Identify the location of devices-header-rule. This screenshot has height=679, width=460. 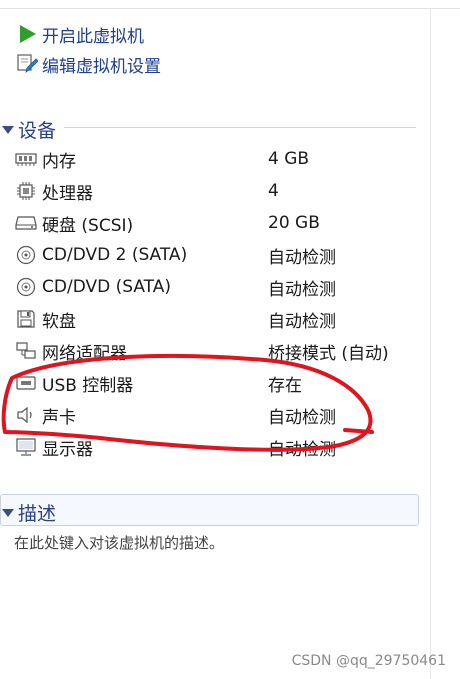
(240, 127).